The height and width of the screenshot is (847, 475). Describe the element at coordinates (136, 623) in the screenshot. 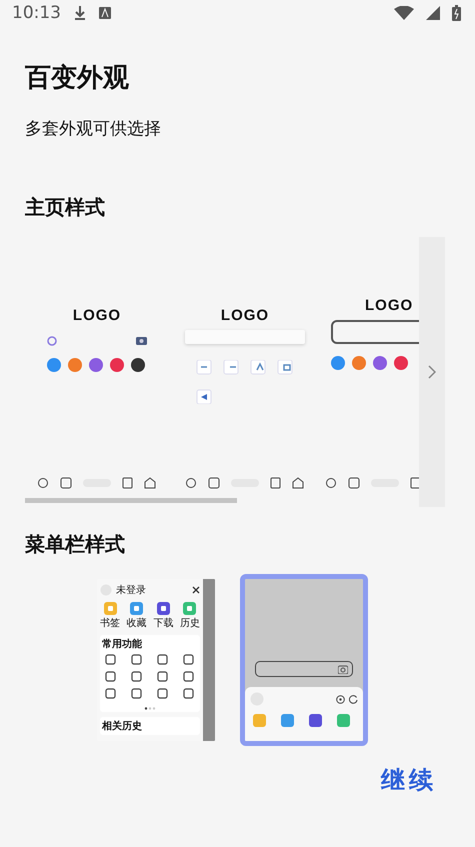

I see `shortcut-label: 收藏` at that location.